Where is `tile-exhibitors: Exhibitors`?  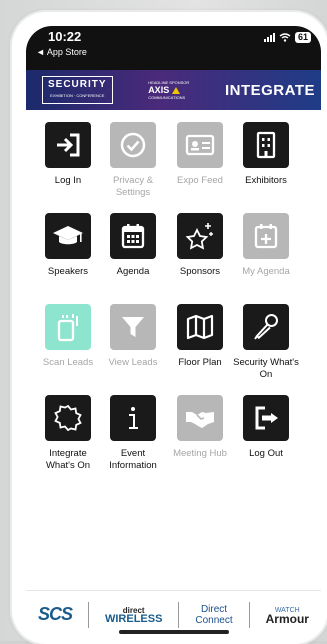 tile-exhibitors: Exhibitors is located at coordinates (266, 154).